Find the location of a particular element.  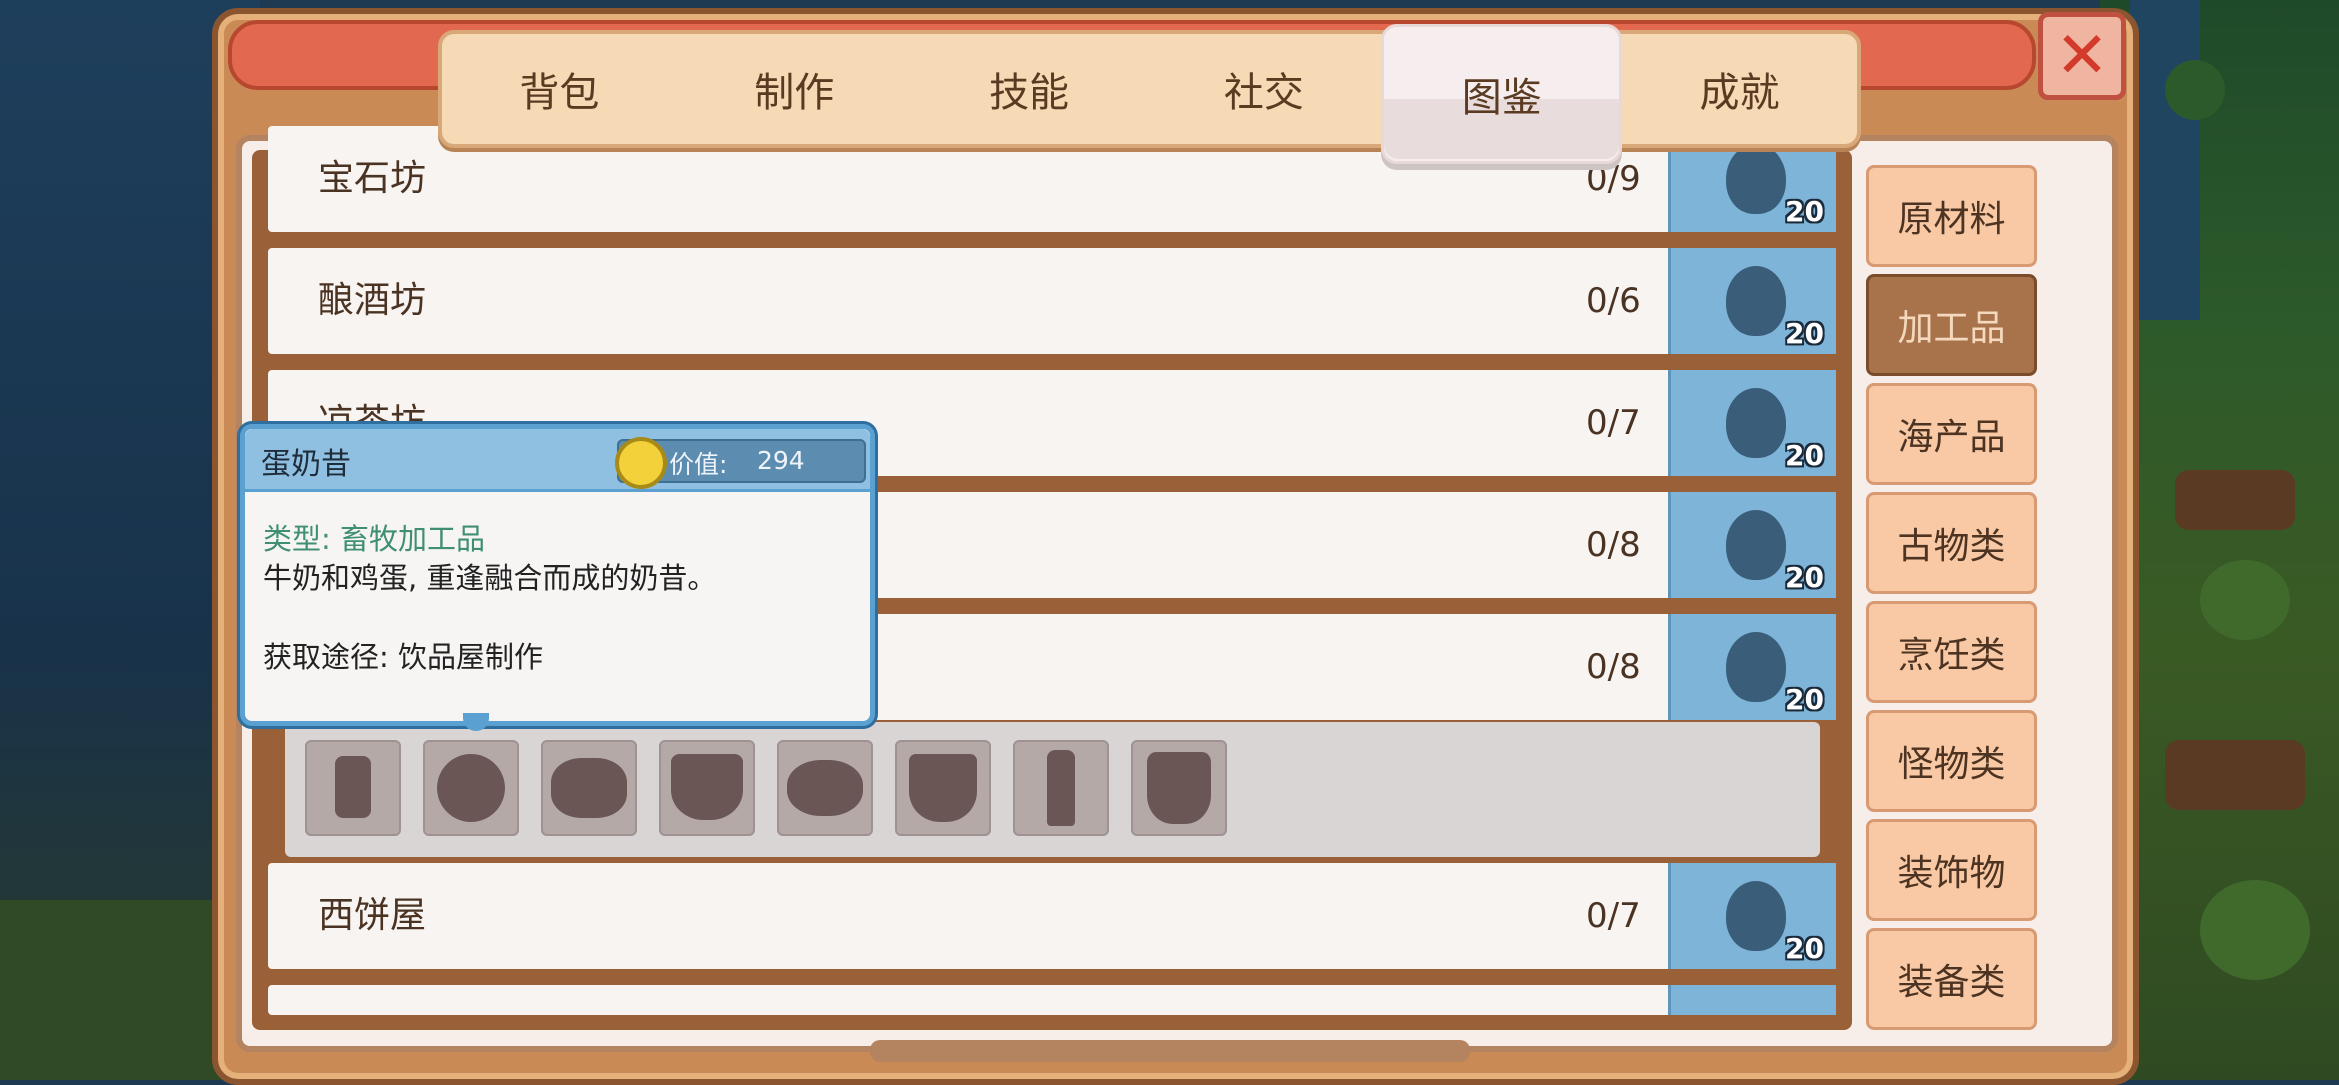

expanded-item-grid is located at coordinates (1052, 789).